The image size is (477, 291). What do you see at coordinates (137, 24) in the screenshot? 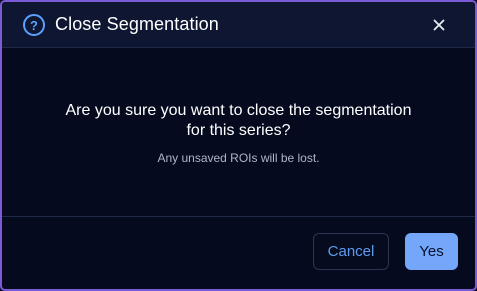
I see `dialog-title: Close Segmentation` at bounding box center [137, 24].